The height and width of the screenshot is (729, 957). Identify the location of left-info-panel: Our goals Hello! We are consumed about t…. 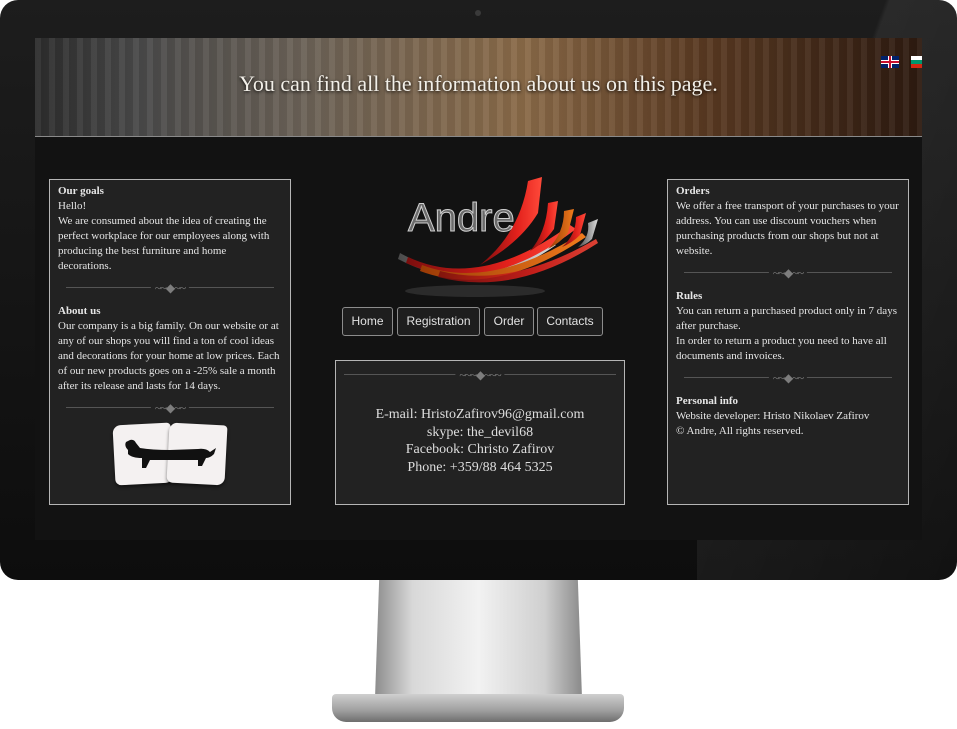
(170, 342).